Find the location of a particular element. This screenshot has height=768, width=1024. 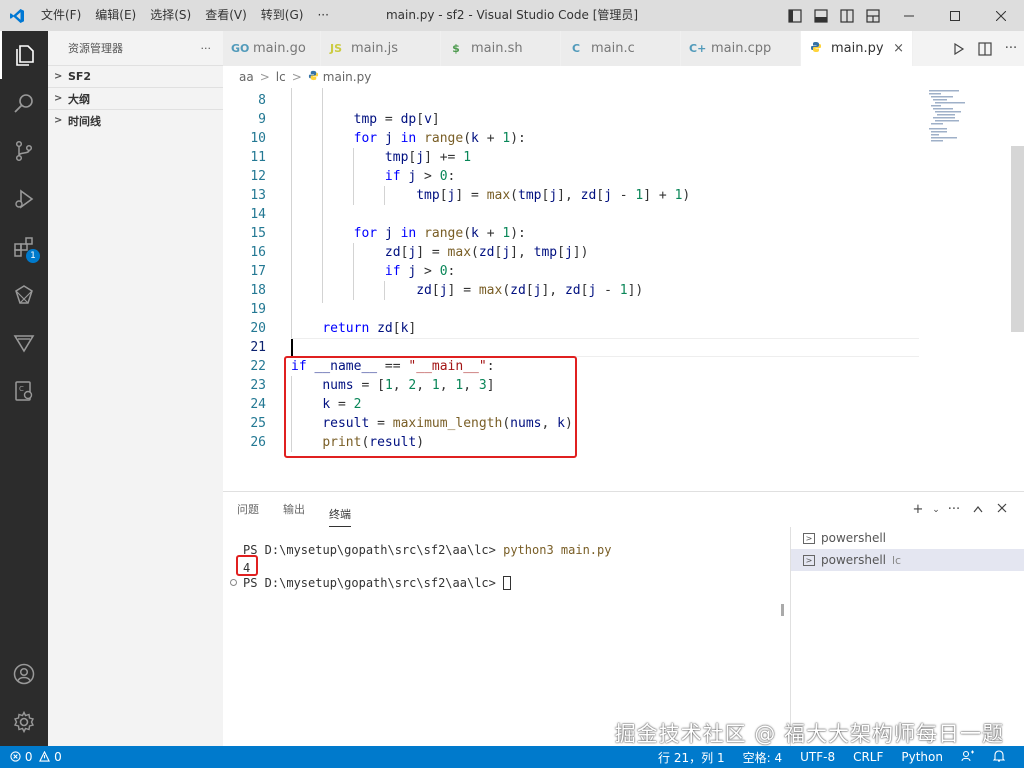

minimize-icon is located at coordinates (909, 15).